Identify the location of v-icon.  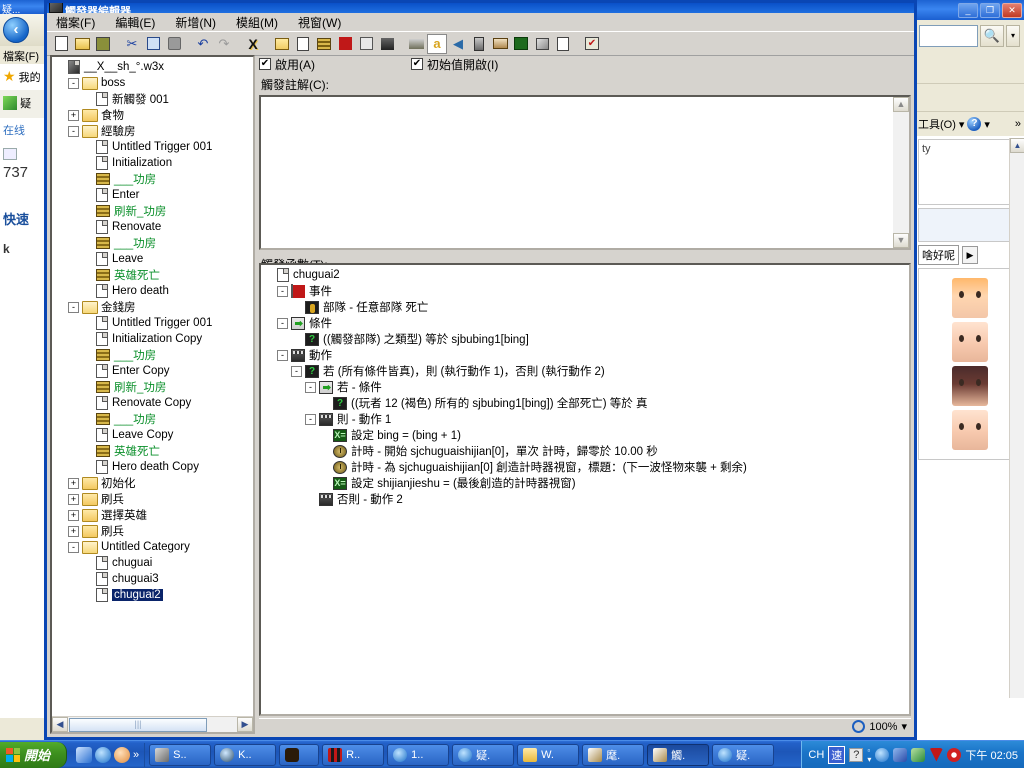
(936, 754).